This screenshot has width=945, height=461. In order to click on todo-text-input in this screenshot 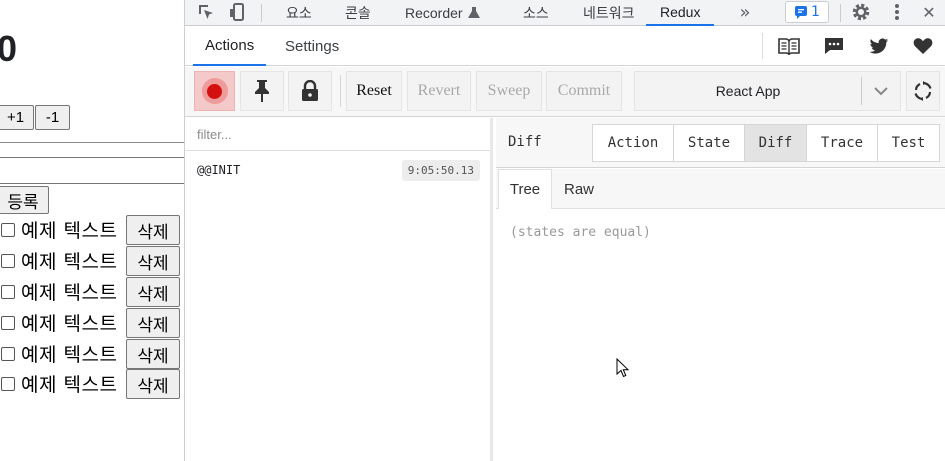, I will do `click(92, 170)`.